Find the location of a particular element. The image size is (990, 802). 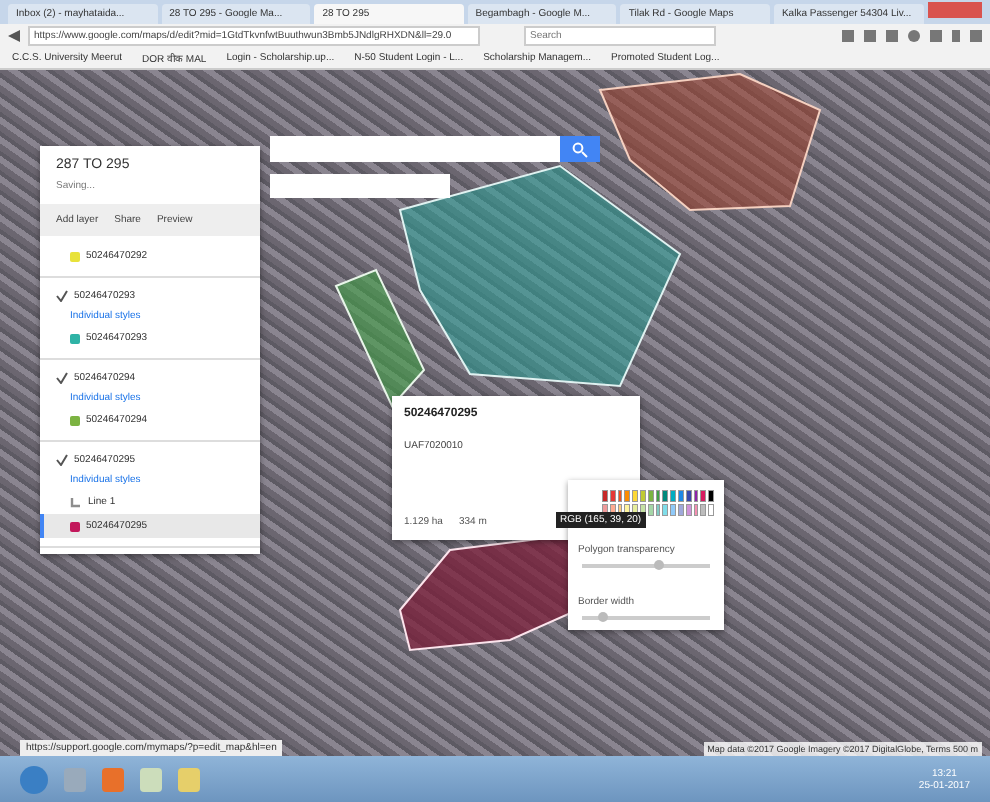

search-icon is located at coordinates (580, 149).